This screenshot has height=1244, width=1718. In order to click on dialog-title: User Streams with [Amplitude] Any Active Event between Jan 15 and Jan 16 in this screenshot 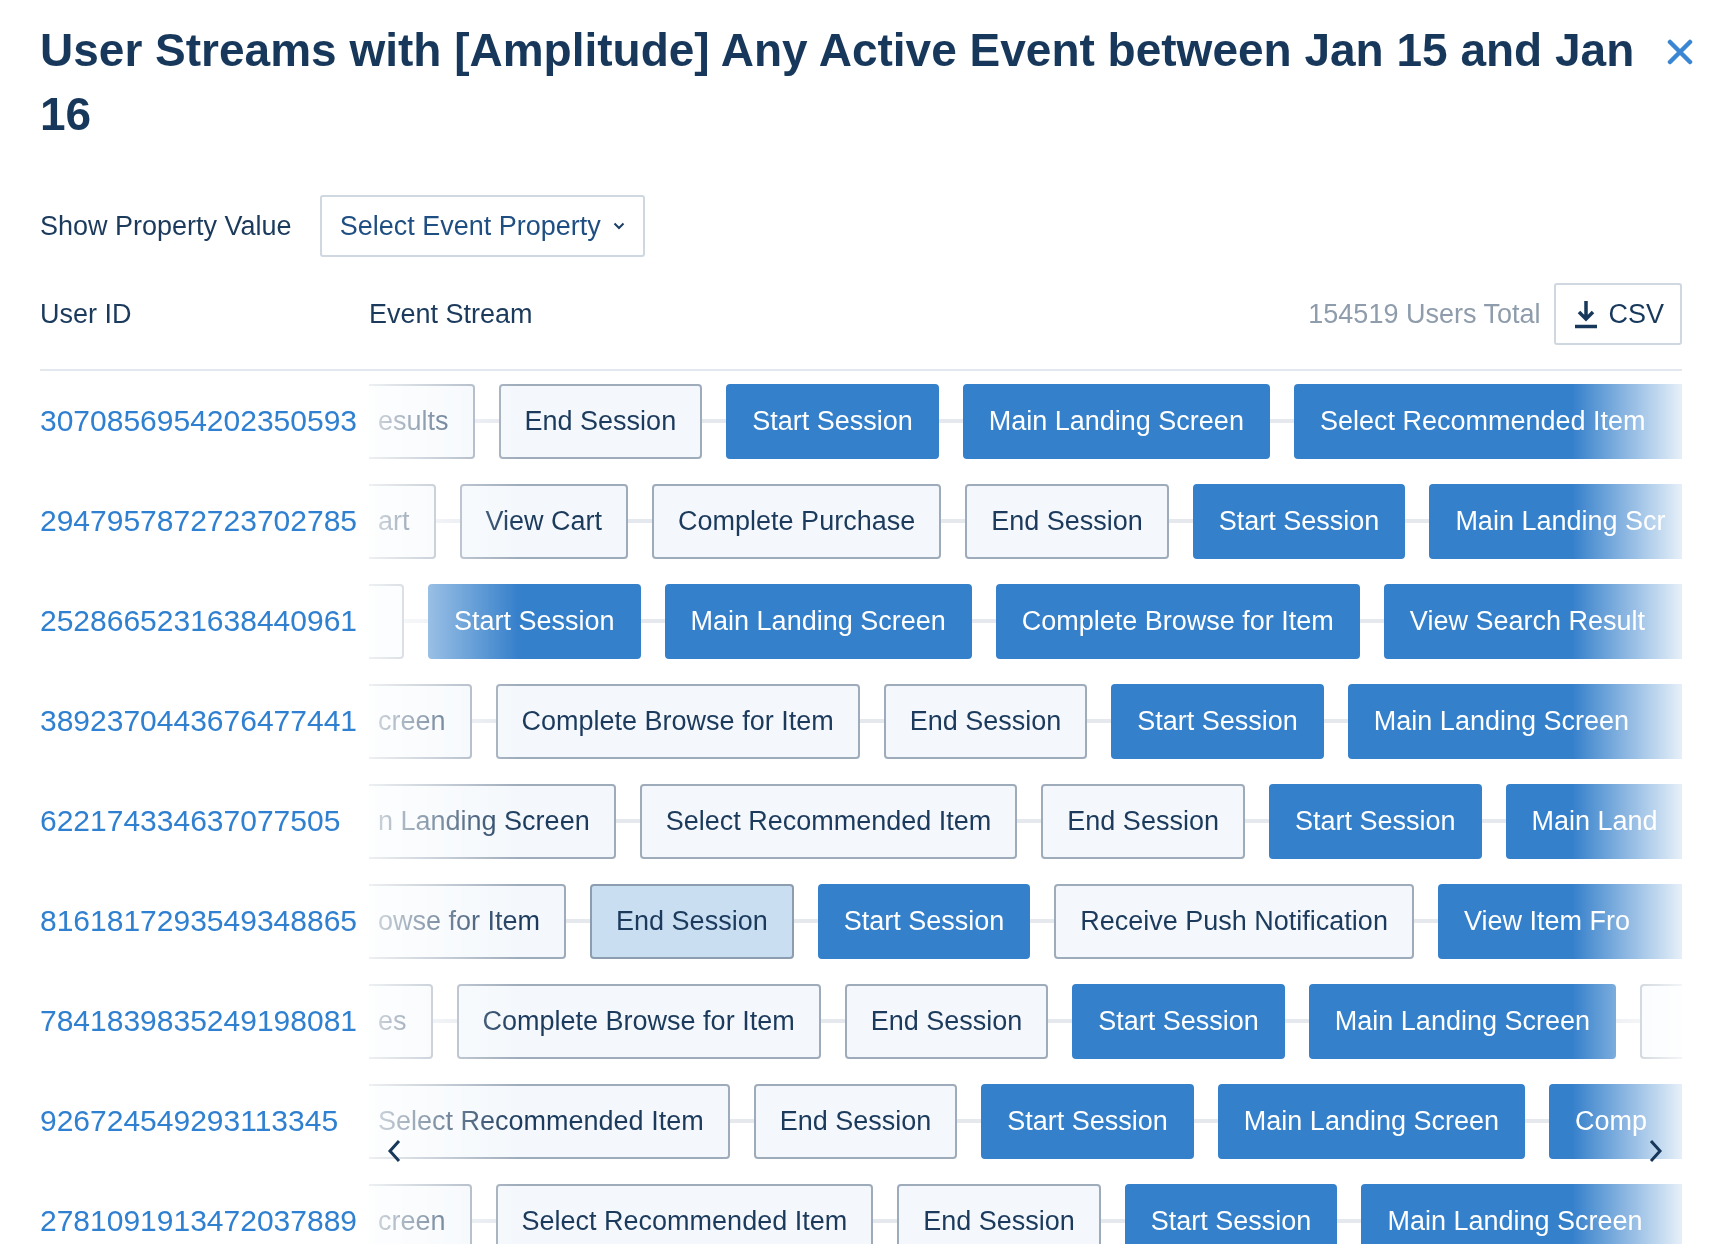, I will do `click(838, 82)`.